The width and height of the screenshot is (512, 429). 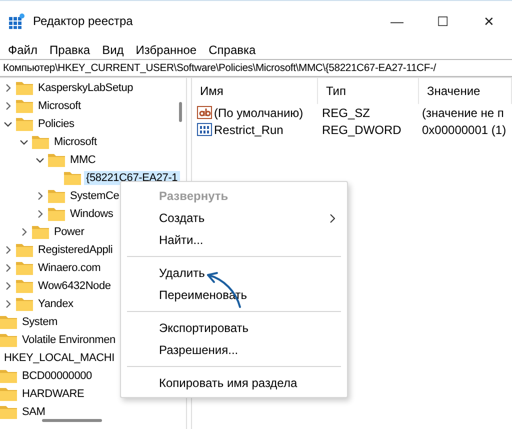 I want to click on tree-item: Winaero.com, so click(x=69, y=268).